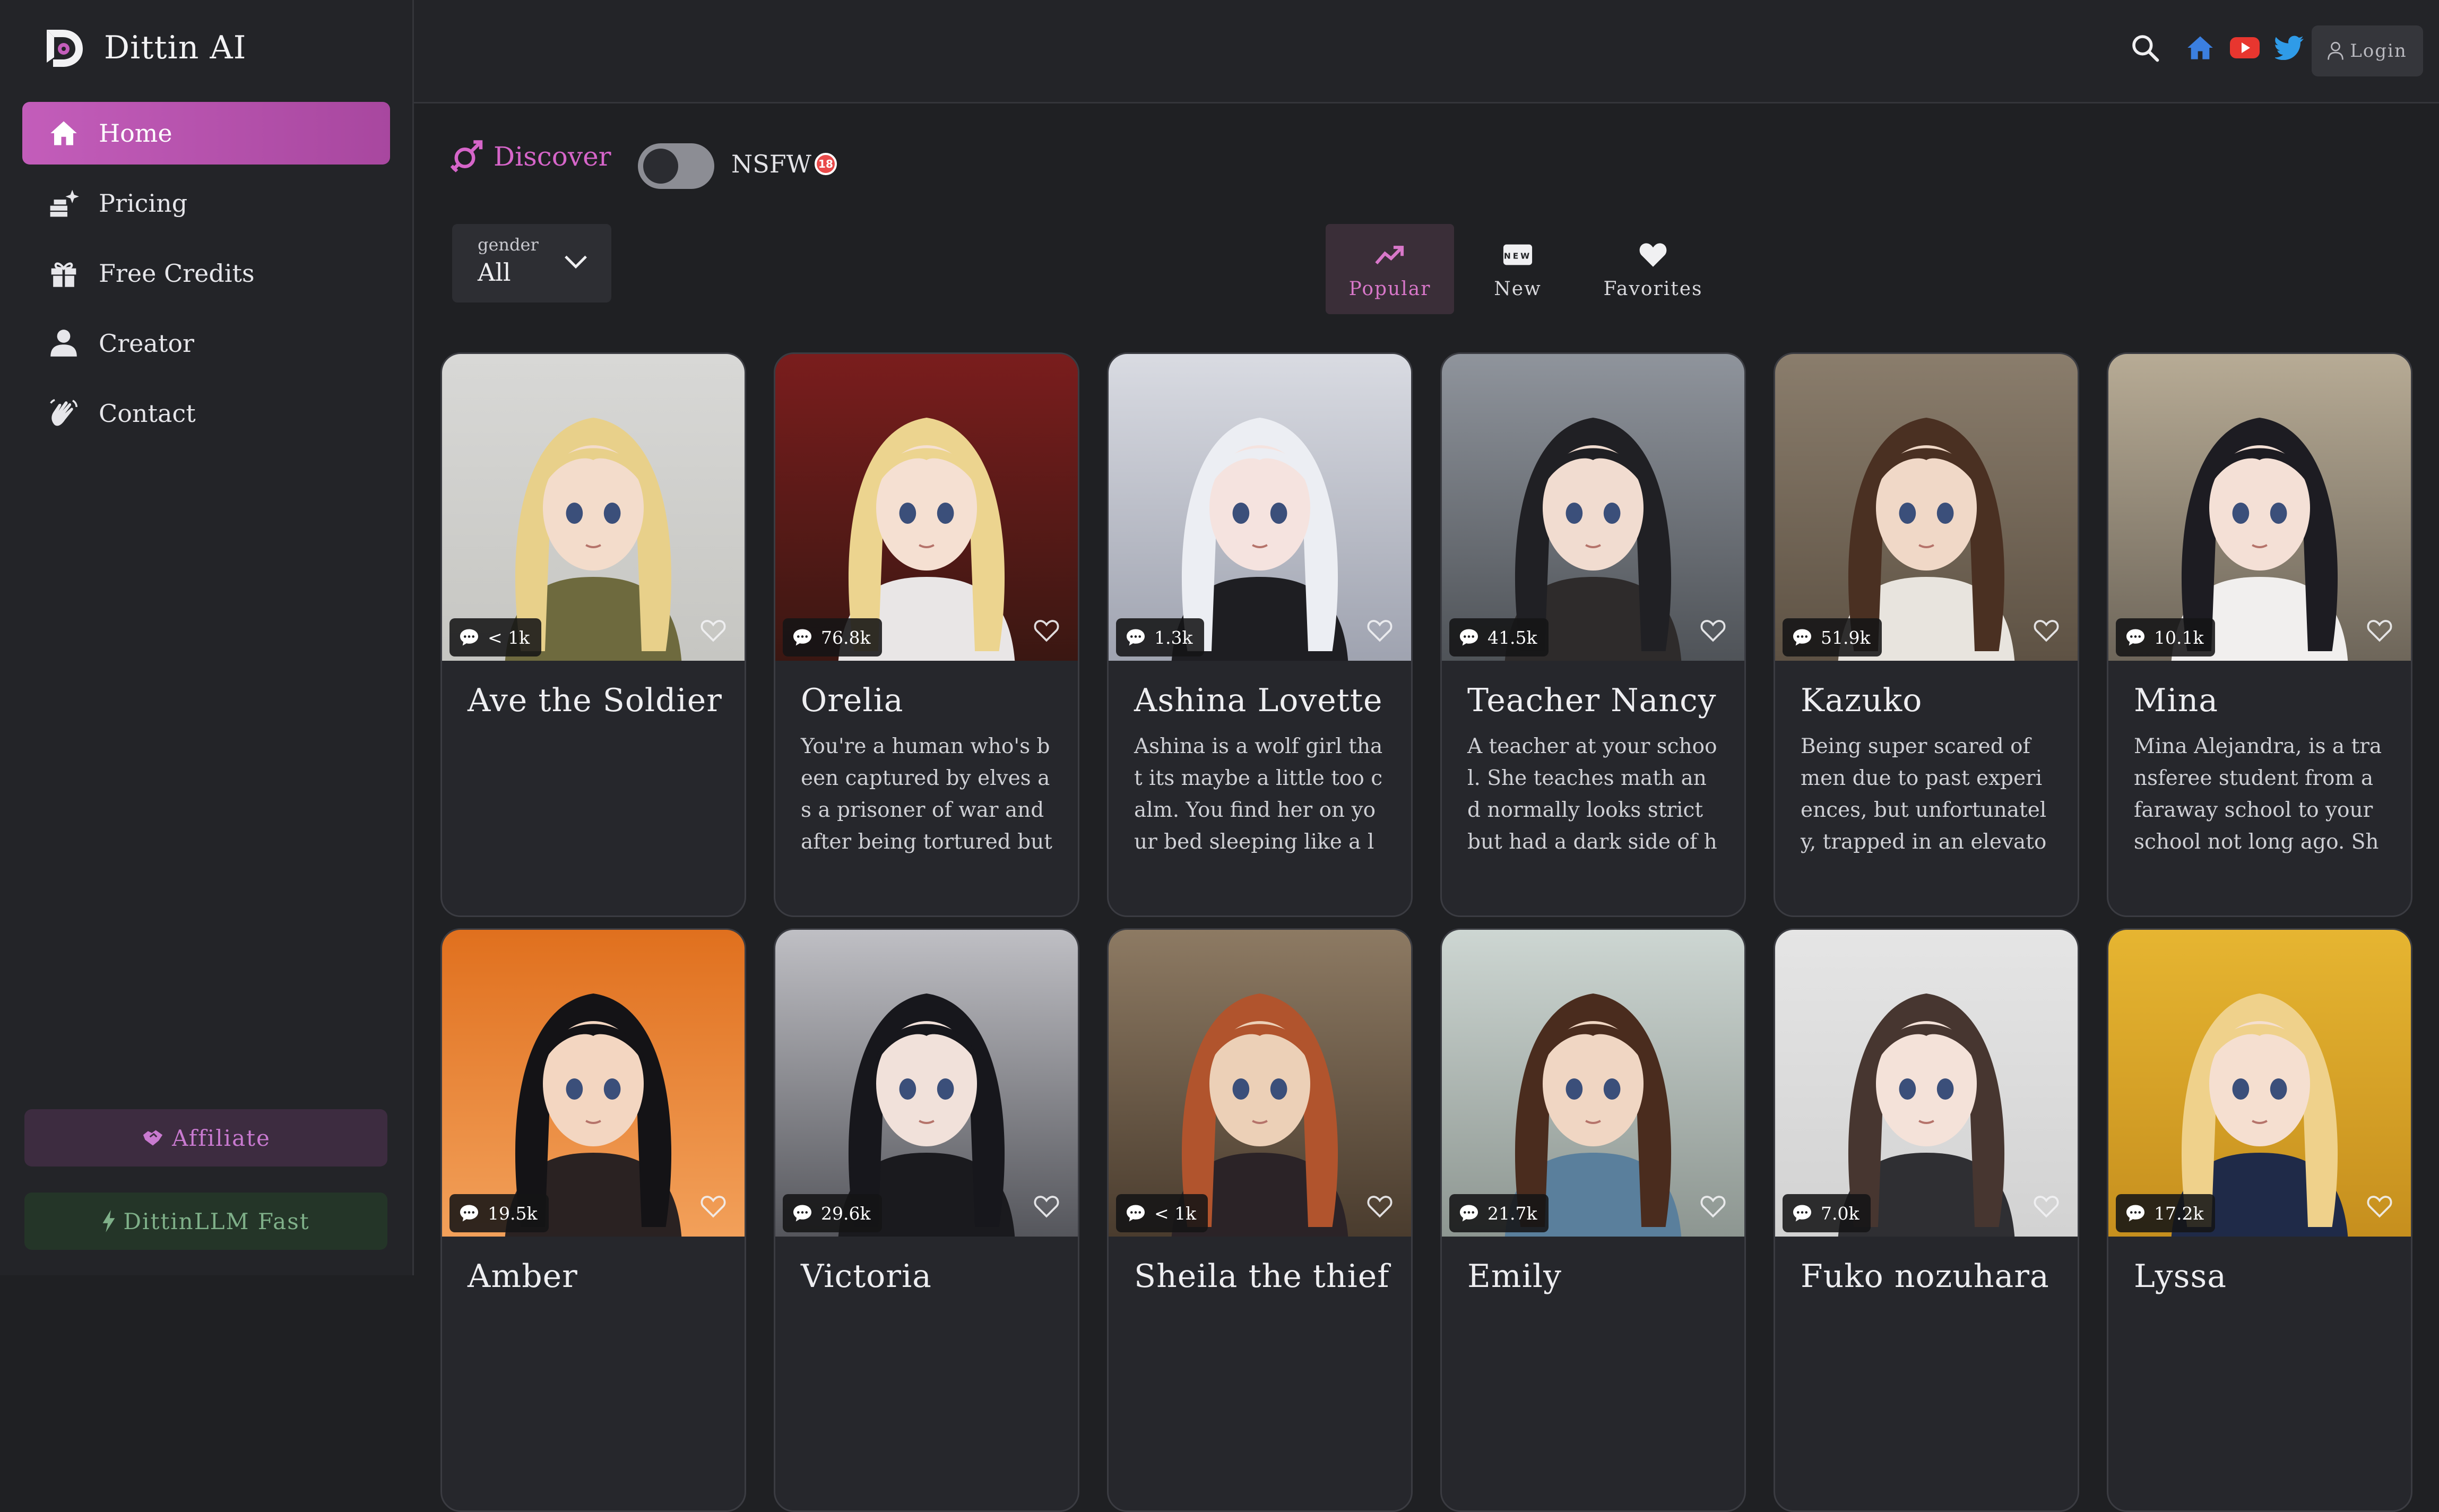 This screenshot has height=1512, width=2439. I want to click on nsfw-toggle, so click(676, 166).